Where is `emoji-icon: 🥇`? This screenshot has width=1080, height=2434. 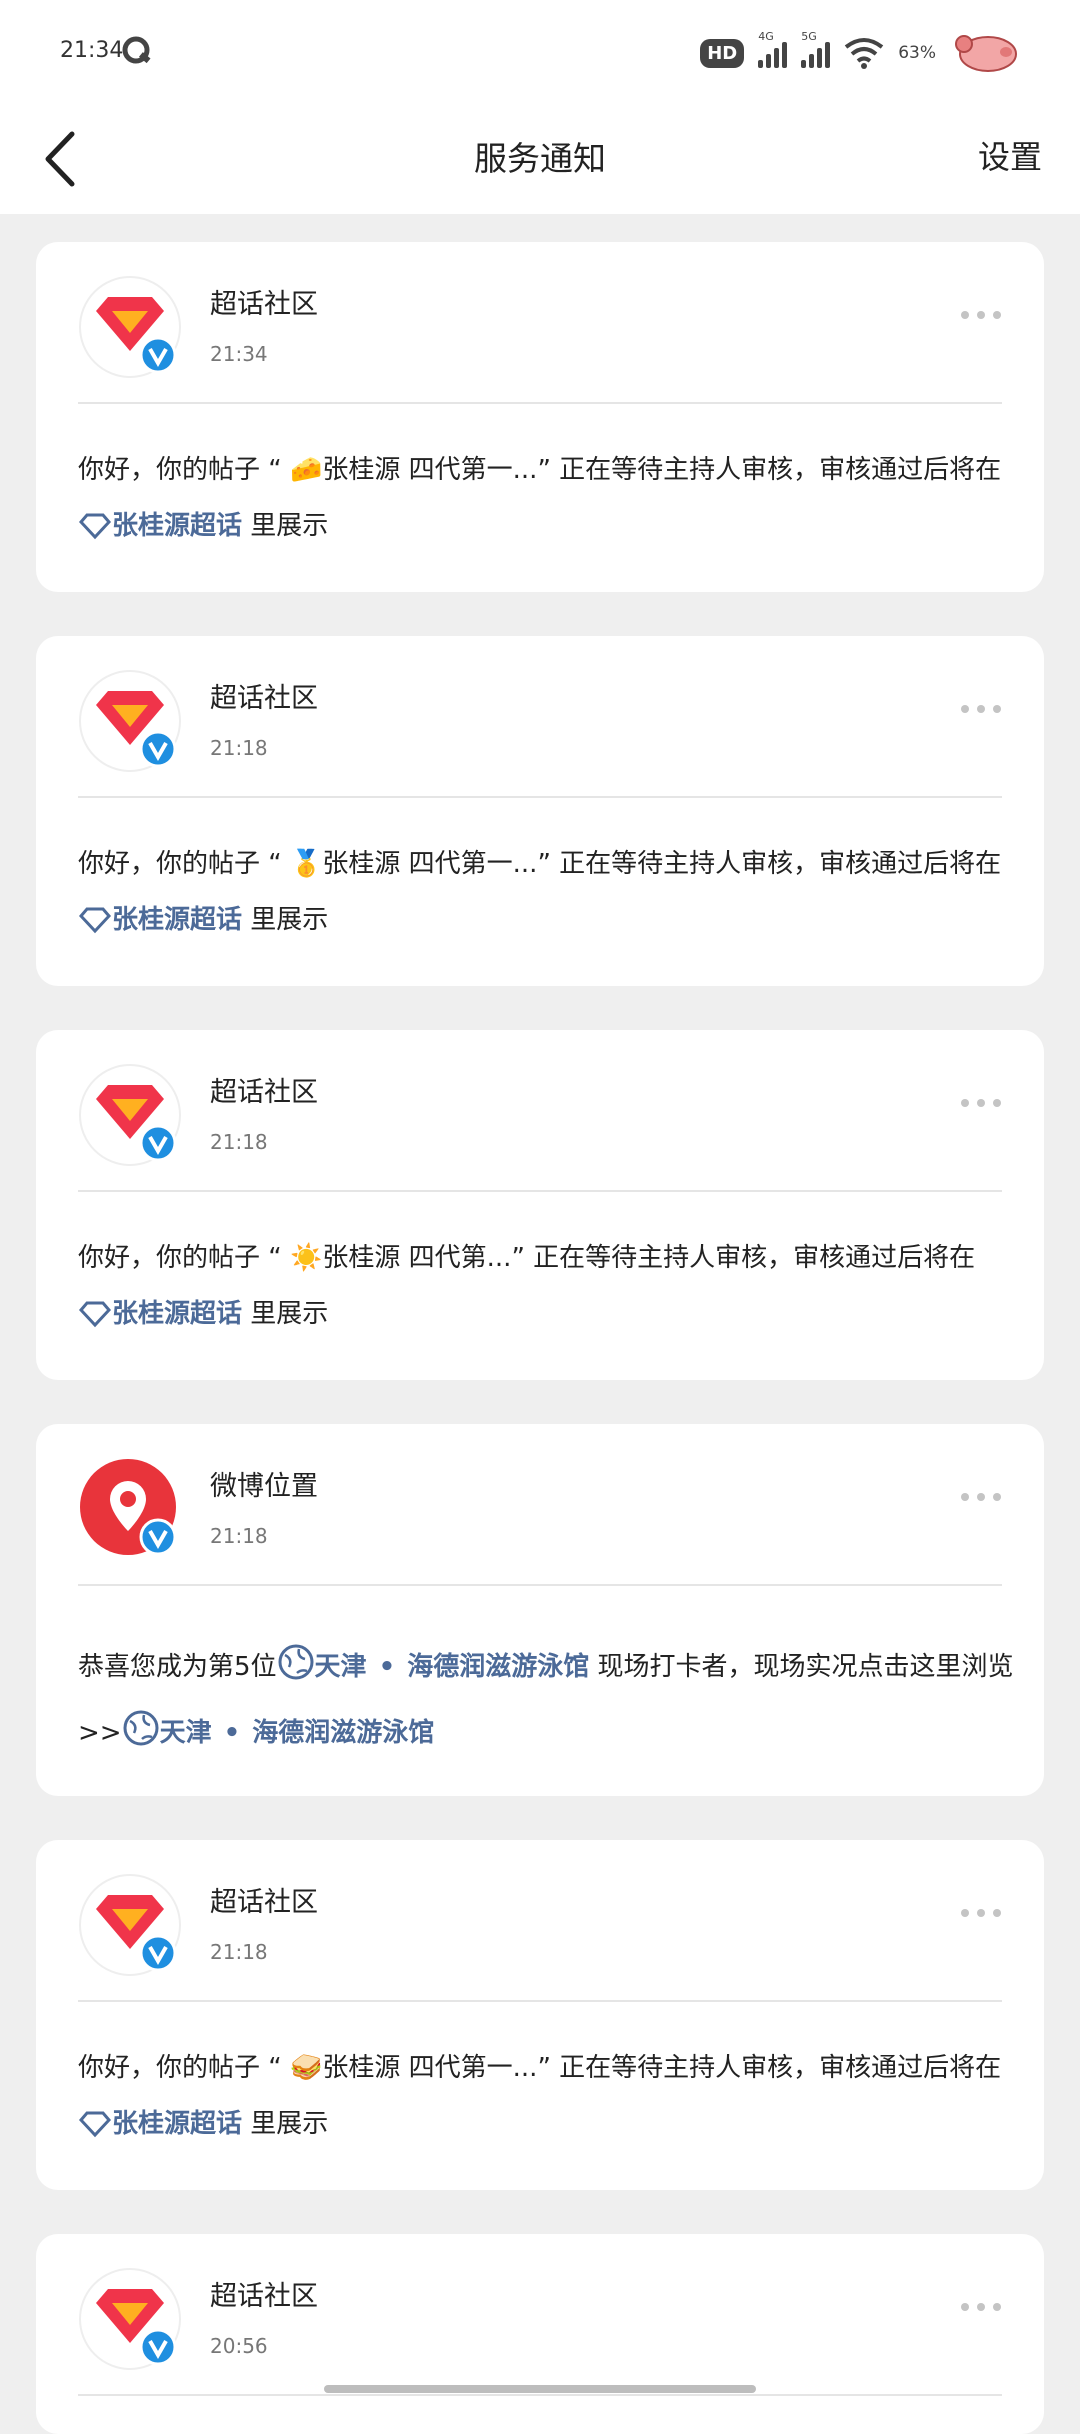
emoji-icon: 🥇 is located at coordinates (306, 864).